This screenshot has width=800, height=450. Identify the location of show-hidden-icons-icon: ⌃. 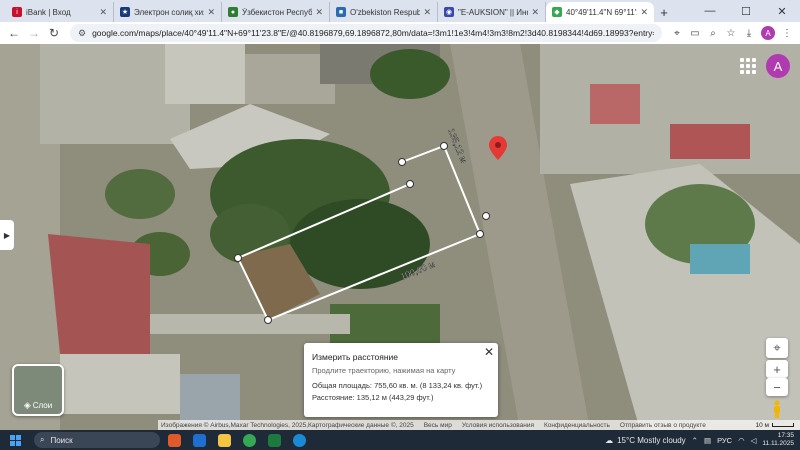
(695, 440).